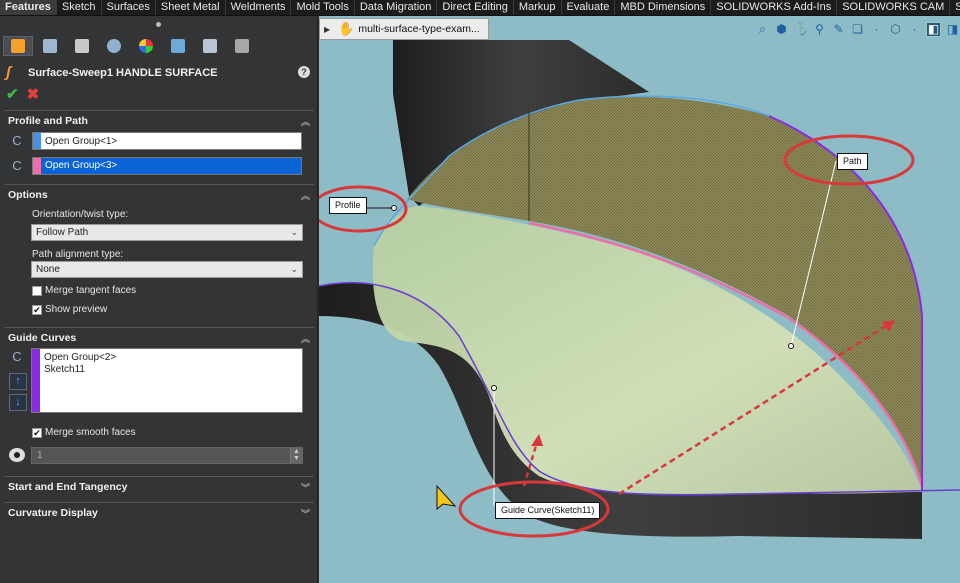 This screenshot has width=960, height=583. Describe the element at coordinates (781, 29) in the screenshot. I see `zoom-area-icon: ⬢` at that location.